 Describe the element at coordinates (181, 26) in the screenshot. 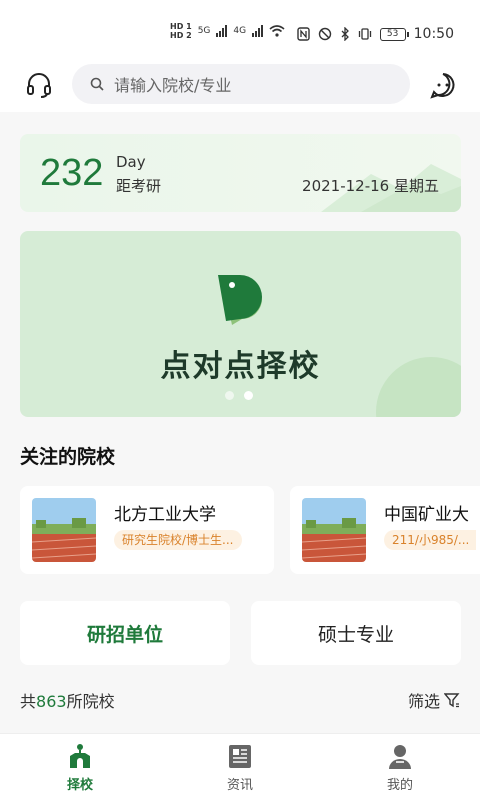

I see `hd1-label: HD 1` at that location.